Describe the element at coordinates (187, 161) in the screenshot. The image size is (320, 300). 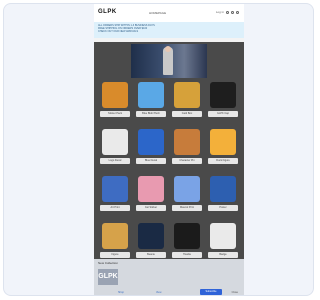
I see `product-label: Character Pin` at that location.